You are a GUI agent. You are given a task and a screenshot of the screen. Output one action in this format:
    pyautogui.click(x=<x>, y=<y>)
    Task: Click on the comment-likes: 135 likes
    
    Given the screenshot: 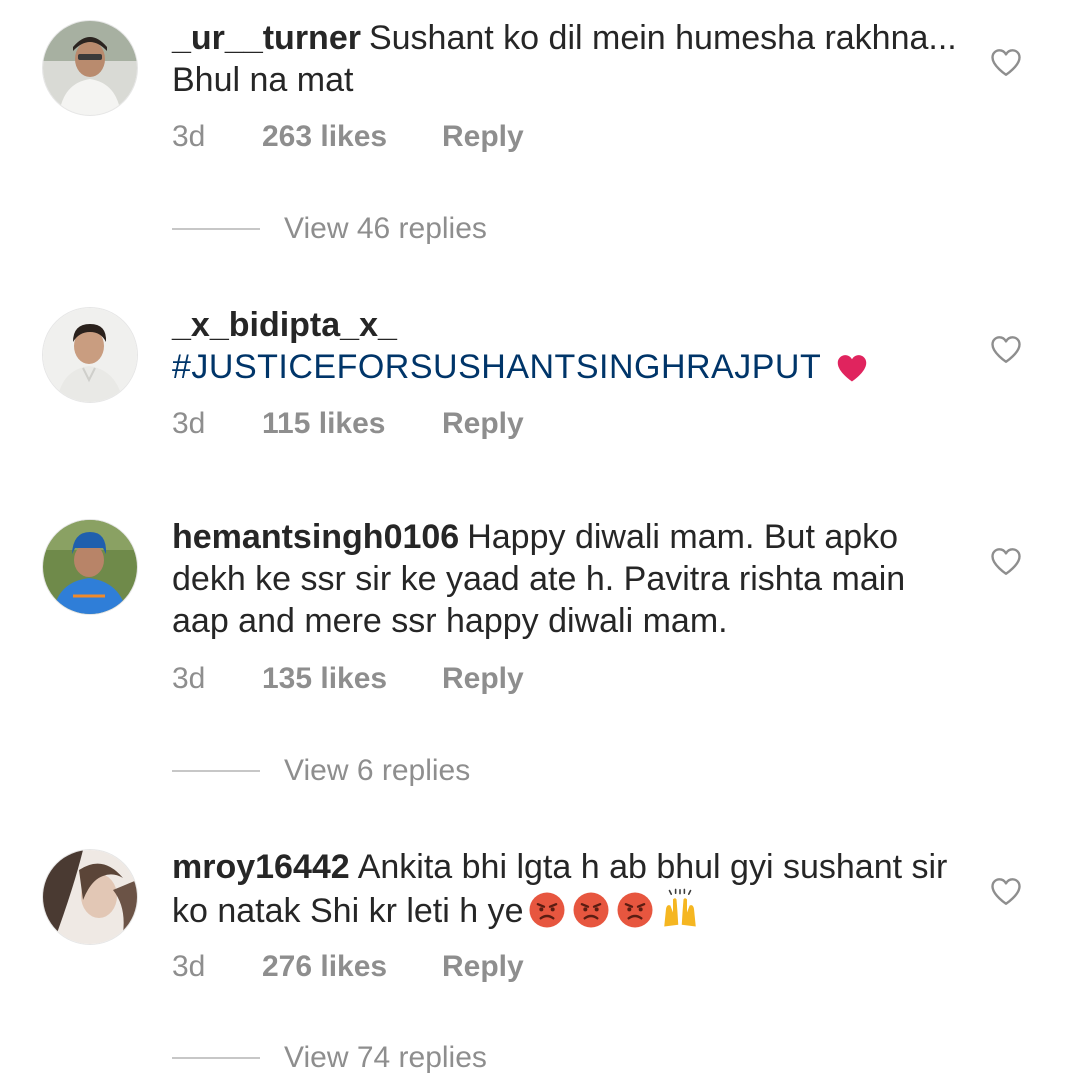 What is the action you would take?
    pyautogui.click(x=324, y=679)
    